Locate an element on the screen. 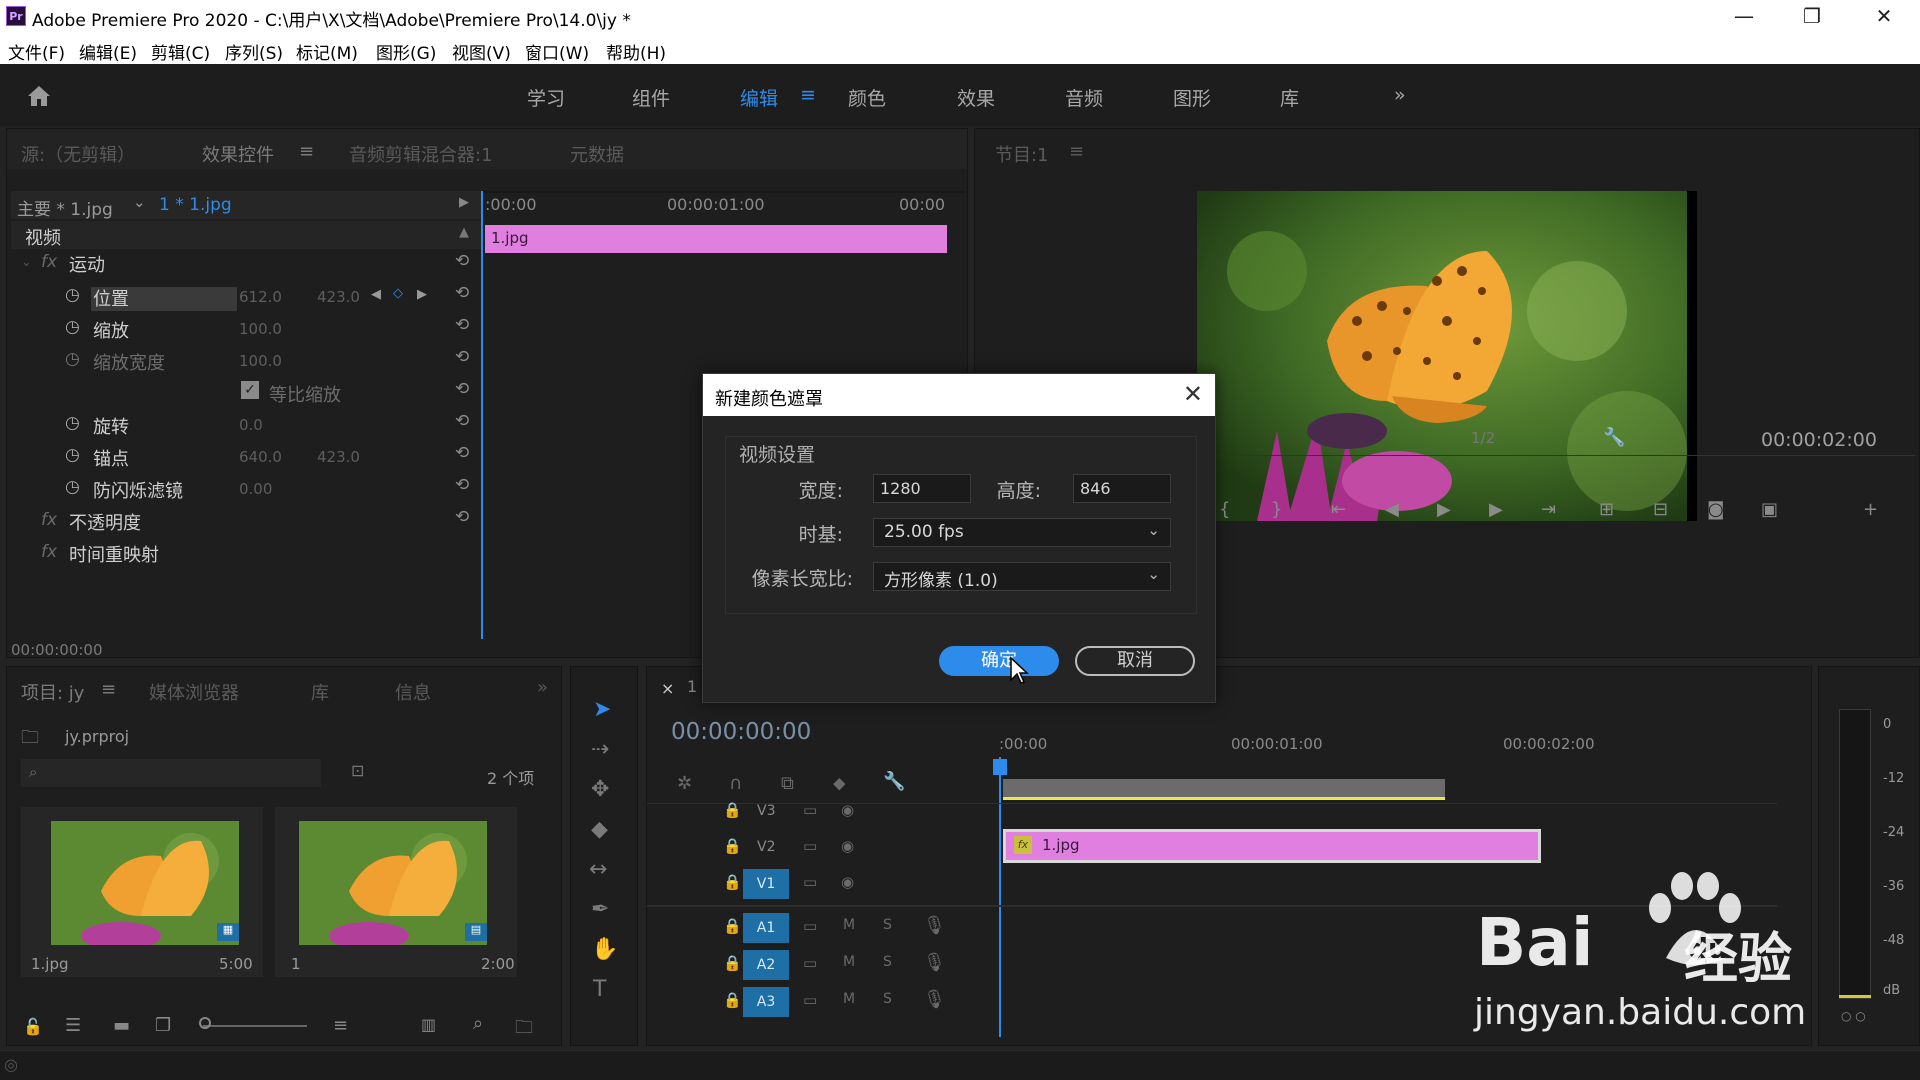  tab-audio-clip-mixer: 音频剪辑混合器:1 is located at coordinates (421, 154).